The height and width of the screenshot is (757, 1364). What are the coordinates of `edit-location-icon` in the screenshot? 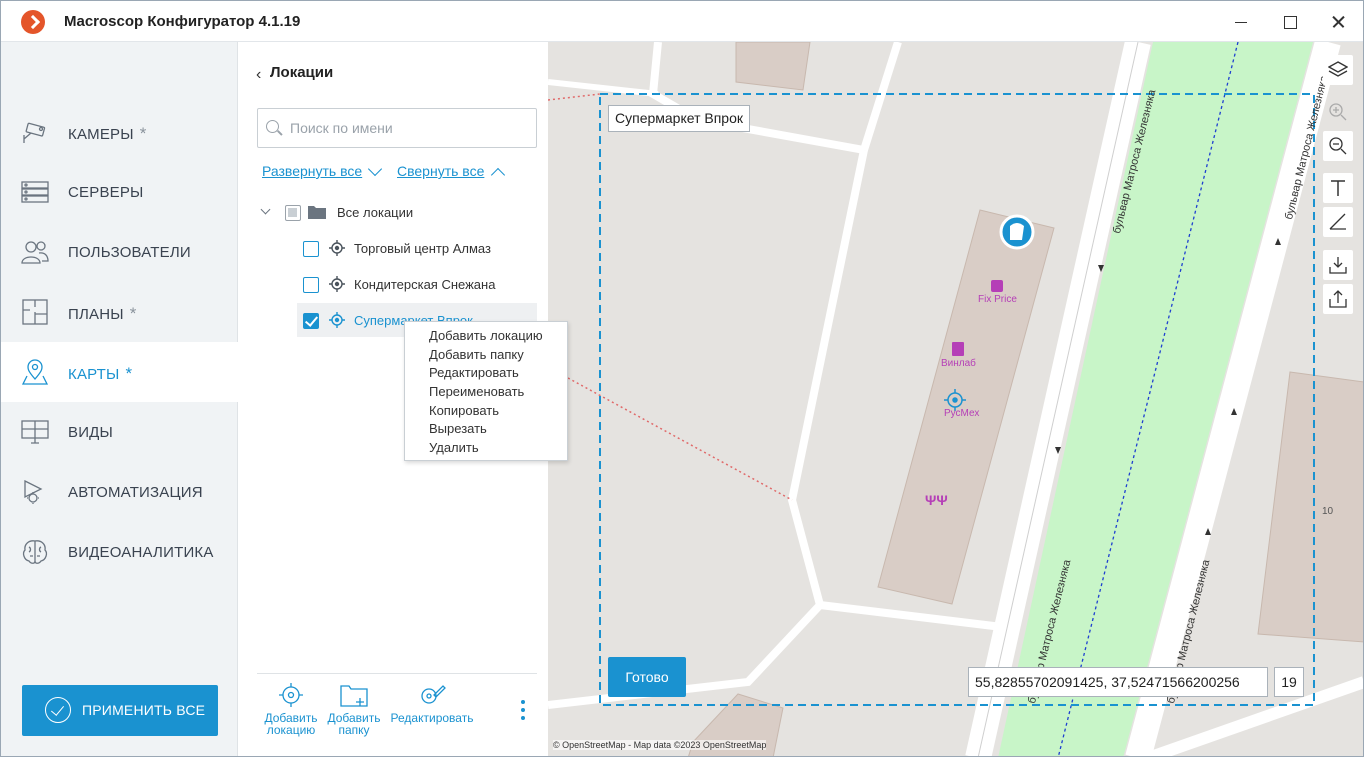 It's located at (433, 694).